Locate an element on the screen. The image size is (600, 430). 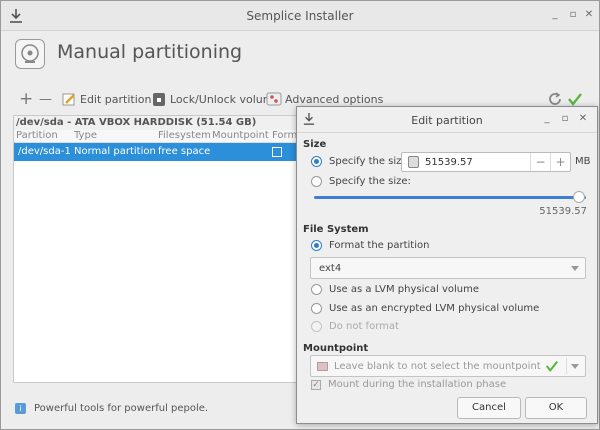
footer-text: Powerful tools for powerful pepole. is located at coordinates (121, 408).